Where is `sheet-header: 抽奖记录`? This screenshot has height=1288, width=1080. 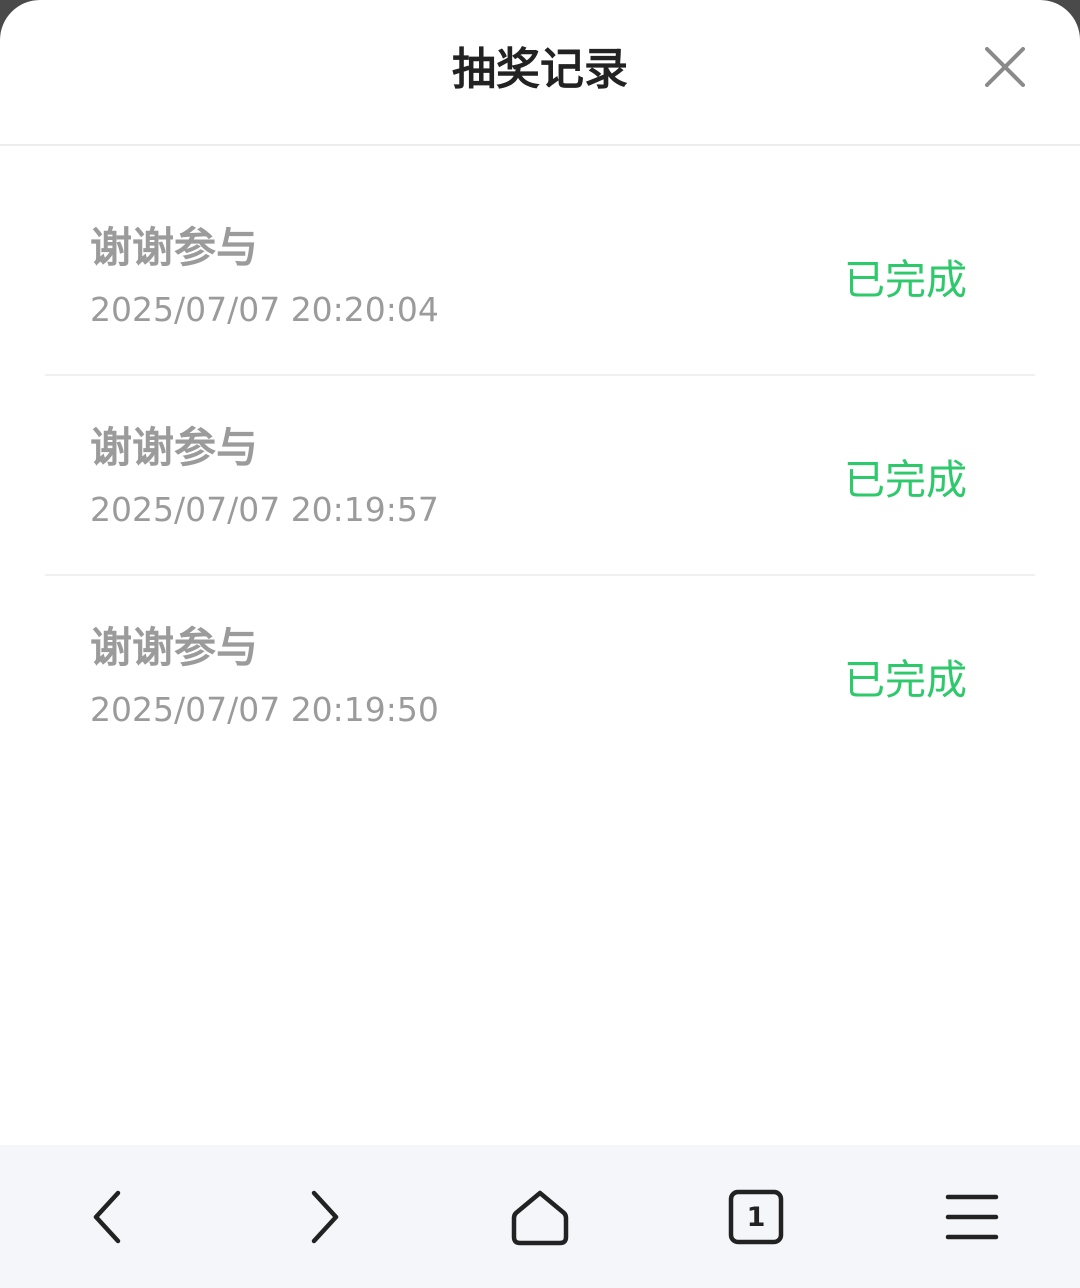
sheet-header: 抽奖记录 is located at coordinates (540, 73).